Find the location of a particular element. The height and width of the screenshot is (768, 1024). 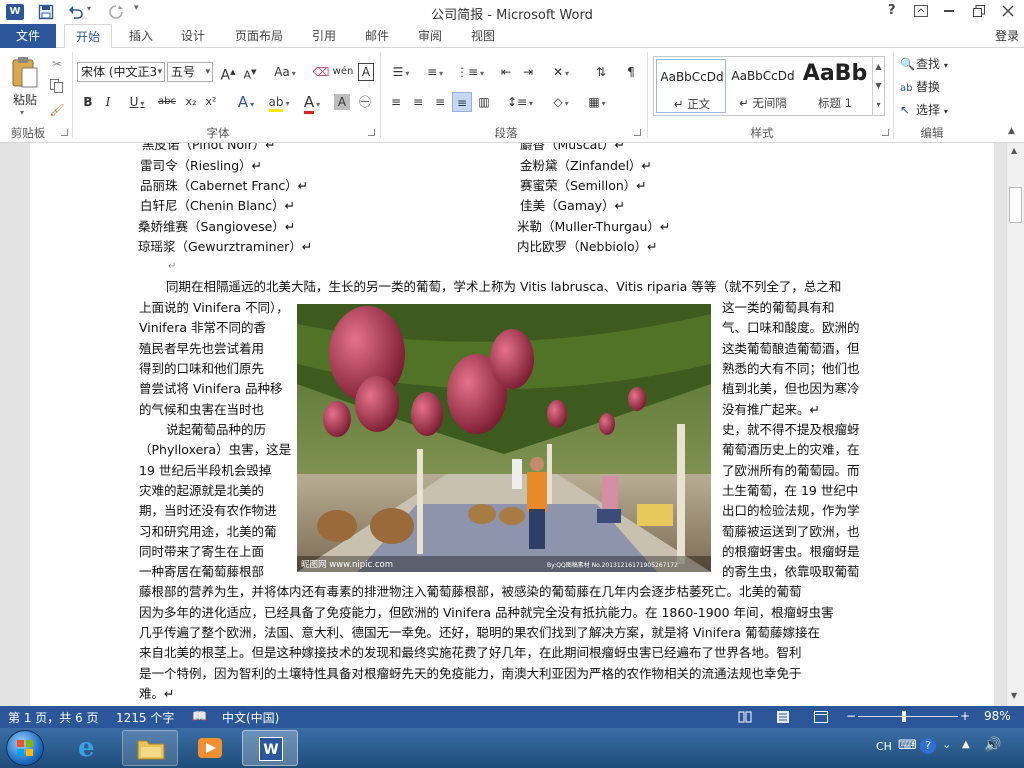

tab-mailings: 邮件 is located at coordinates (377, 36).